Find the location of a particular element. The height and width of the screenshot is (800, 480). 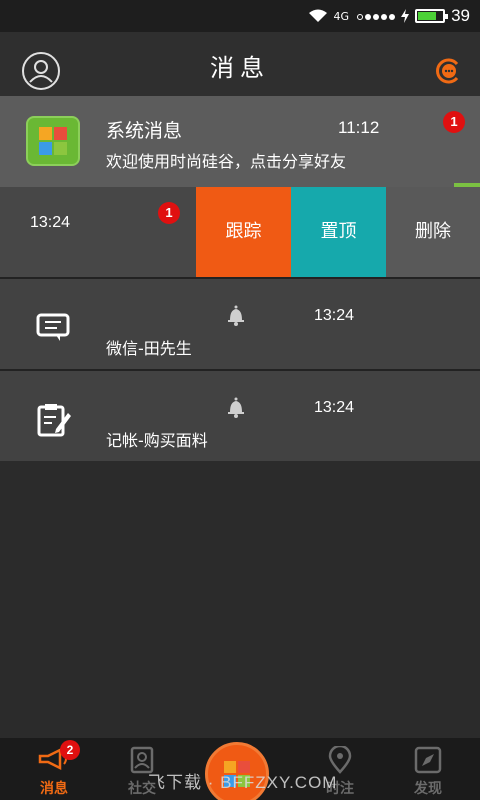

status-bar: 4G 39 is located at coordinates (240, 16).